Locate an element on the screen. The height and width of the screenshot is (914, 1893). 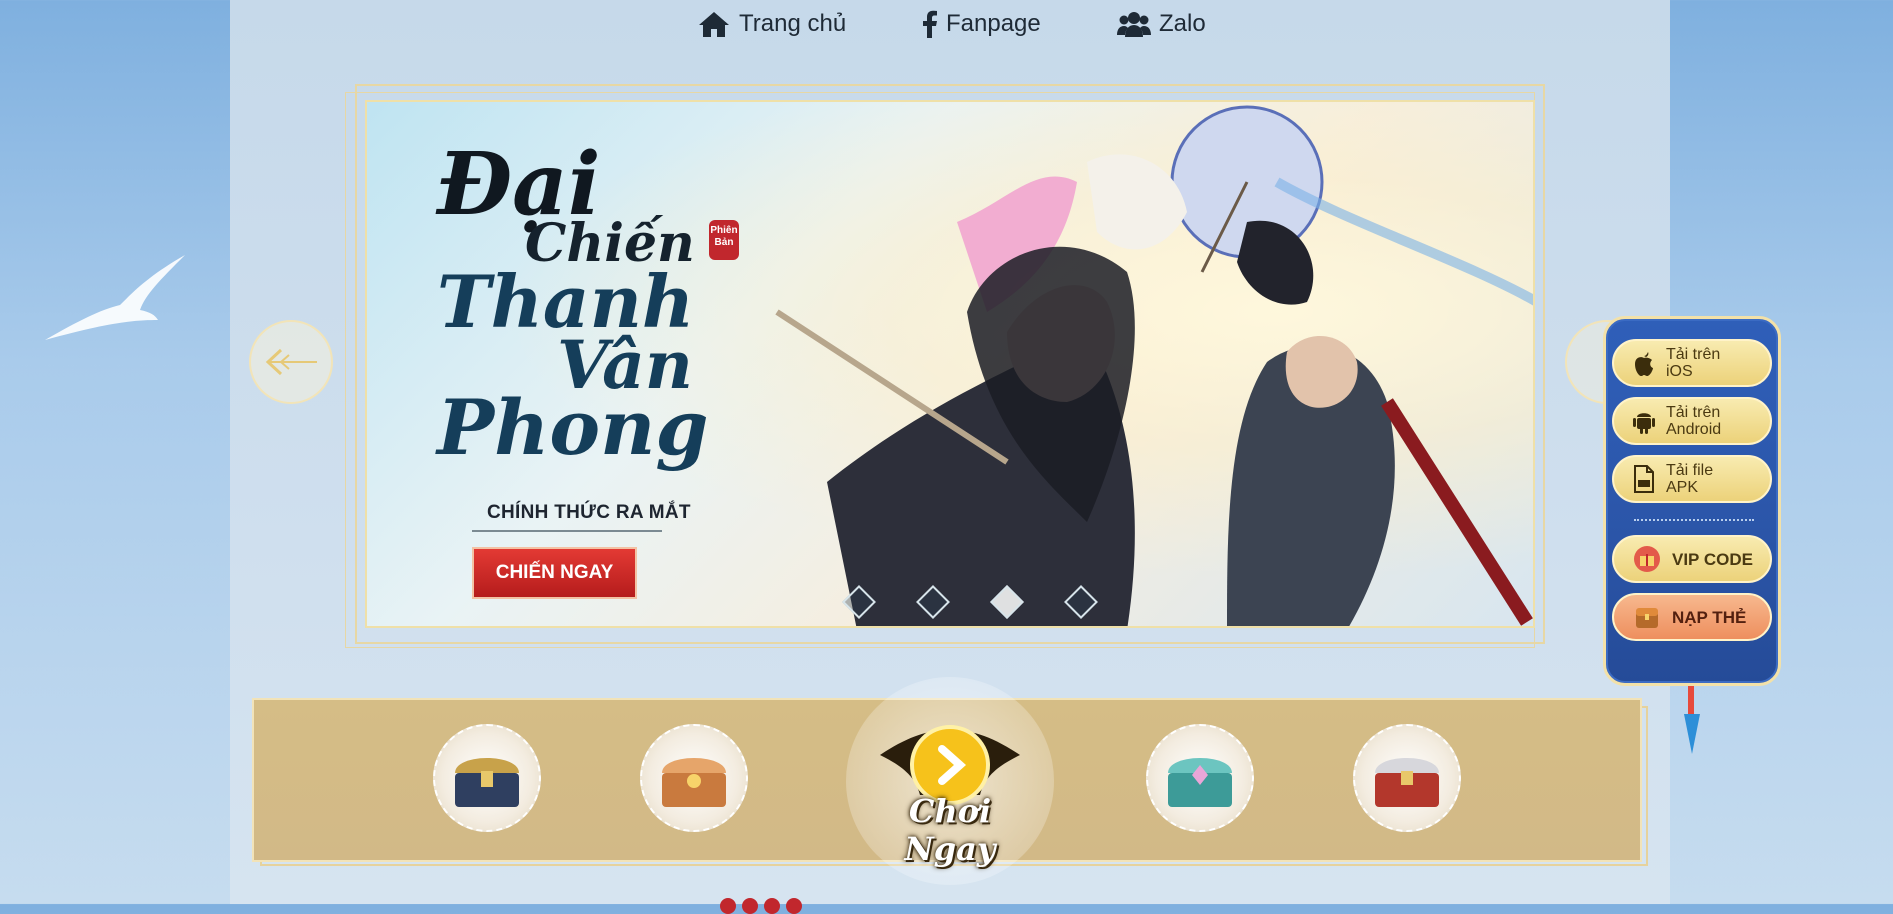
red-chest-icon is located at coordinates (1407, 782).